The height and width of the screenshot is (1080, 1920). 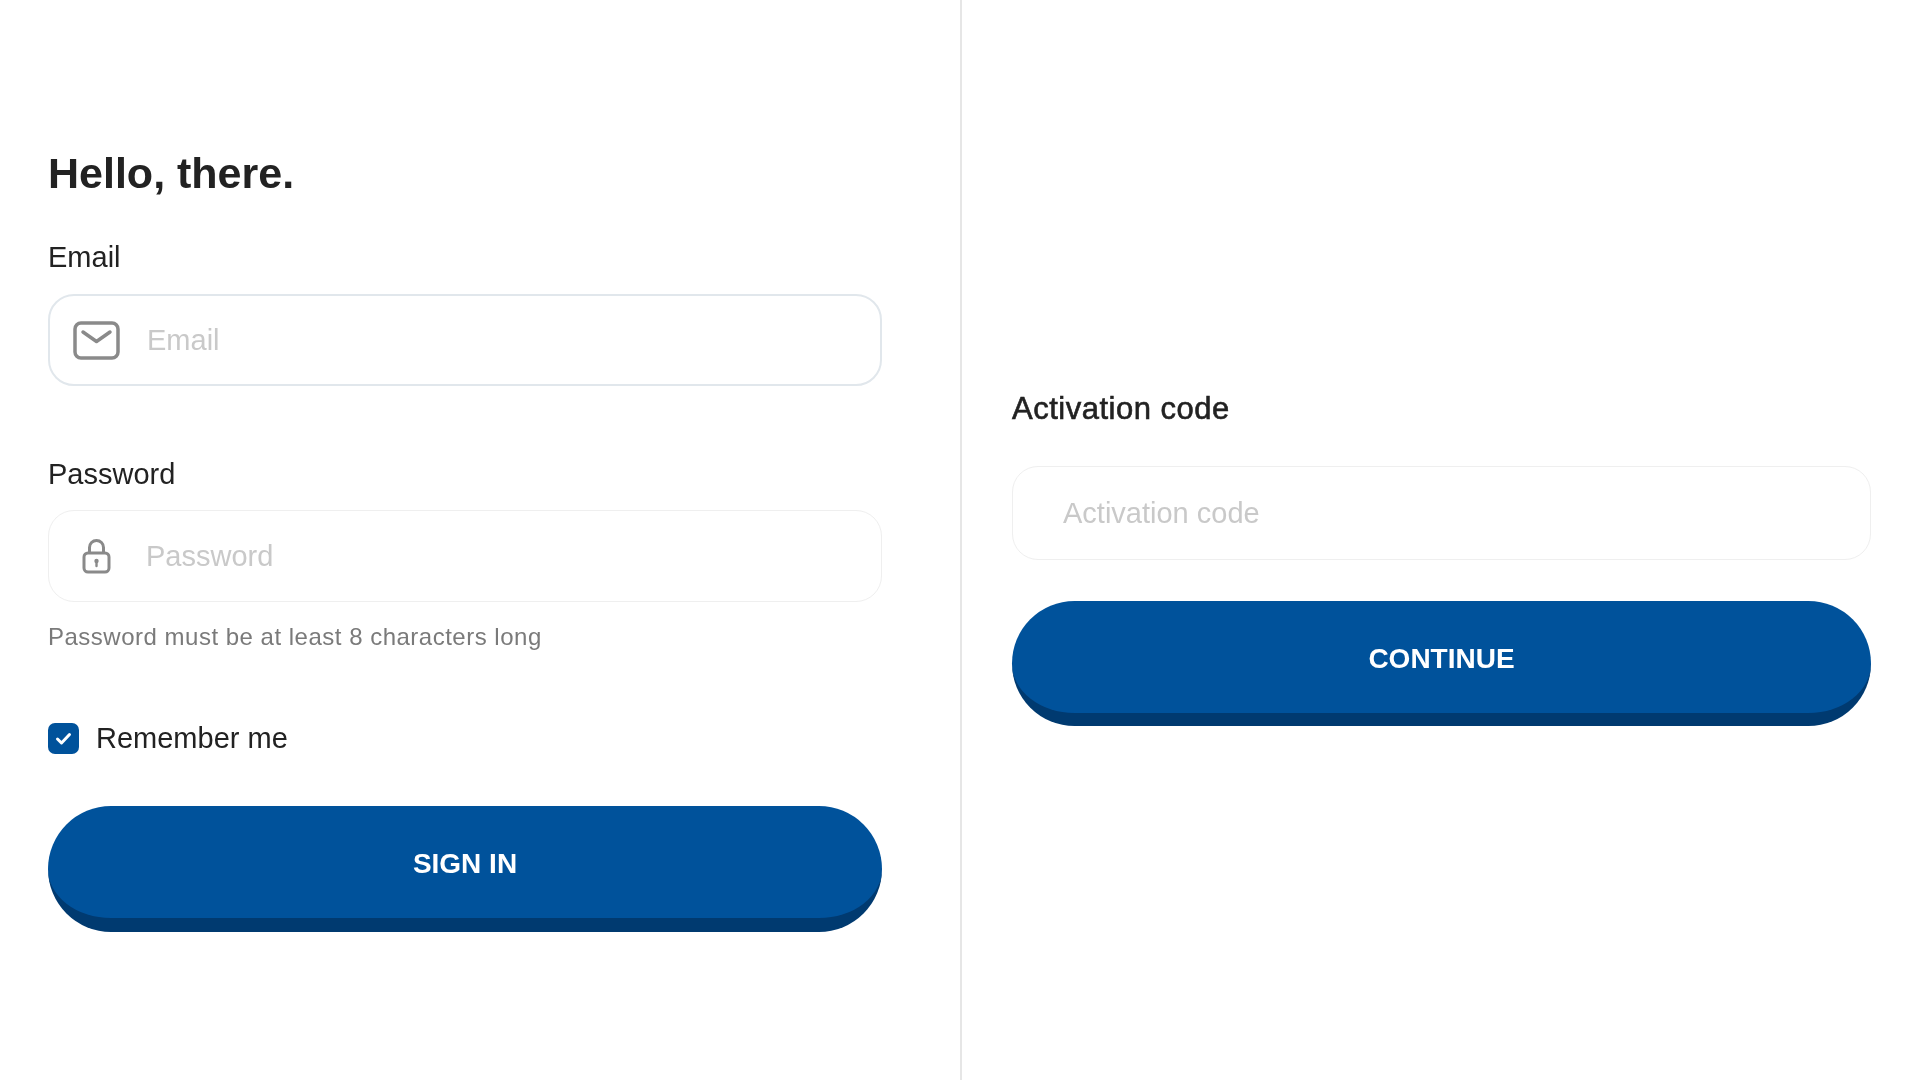 What do you see at coordinates (63, 738) in the screenshot?
I see `checkbox` at bounding box center [63, 738].